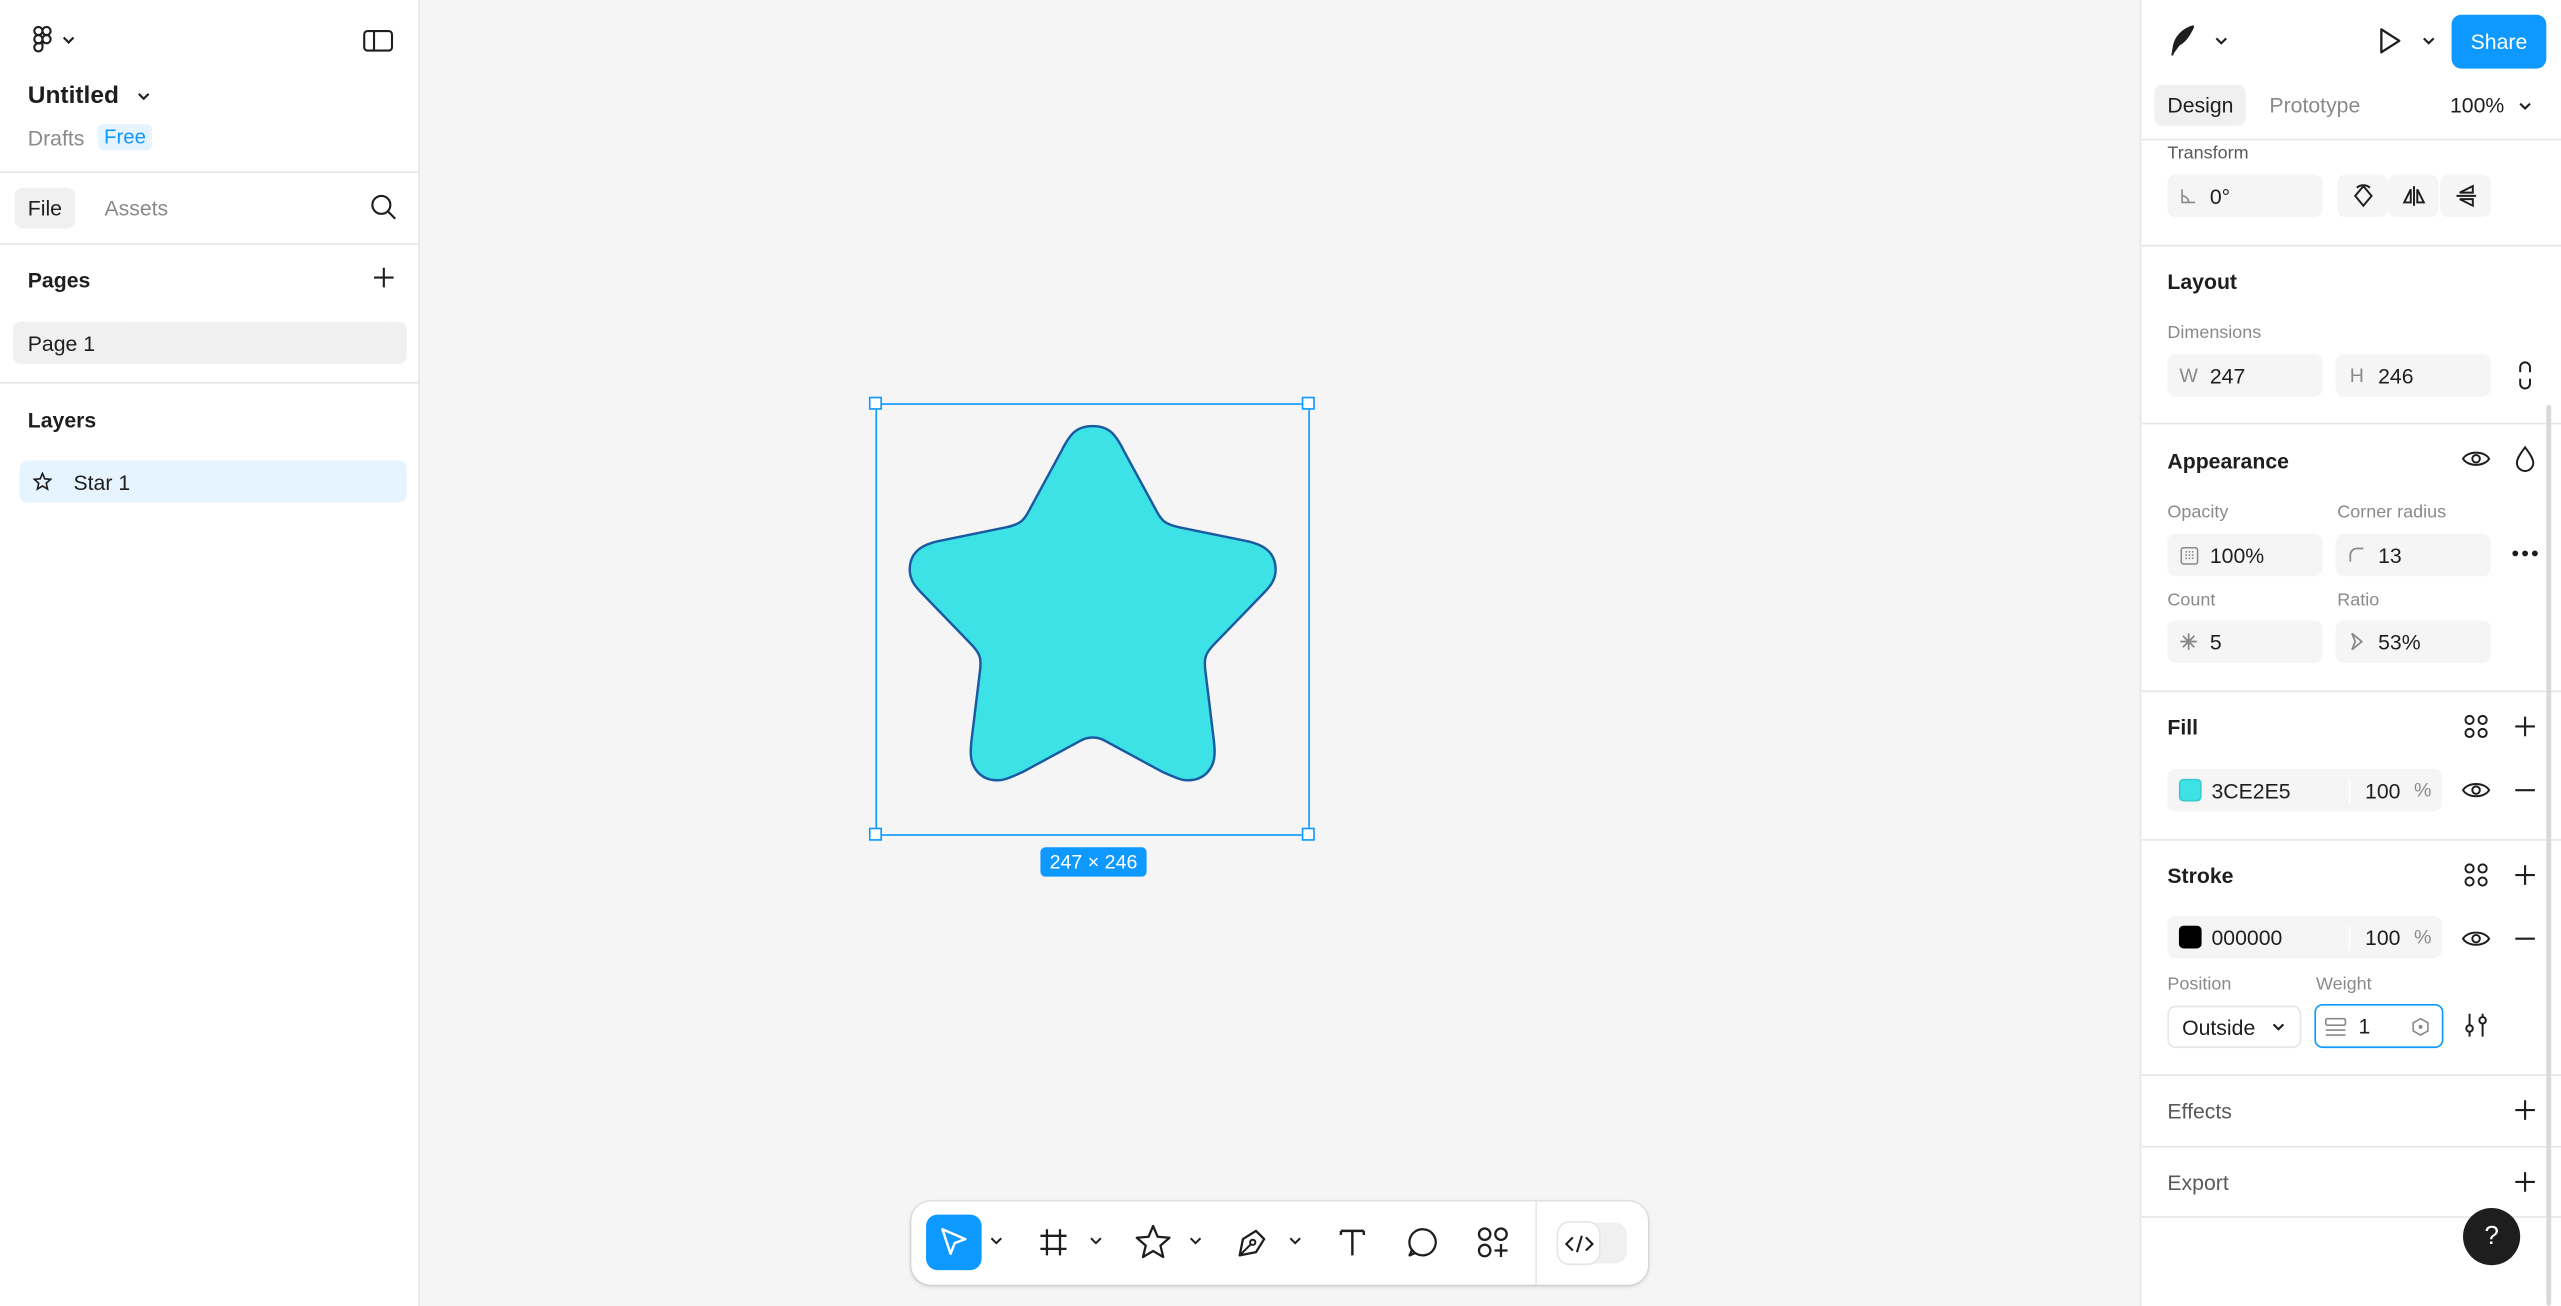 This screenshot has height=1306, width=2561. Describe the element at coordinates (2200, 105) in the screenshot. I see `tab-design: Design` at that location.